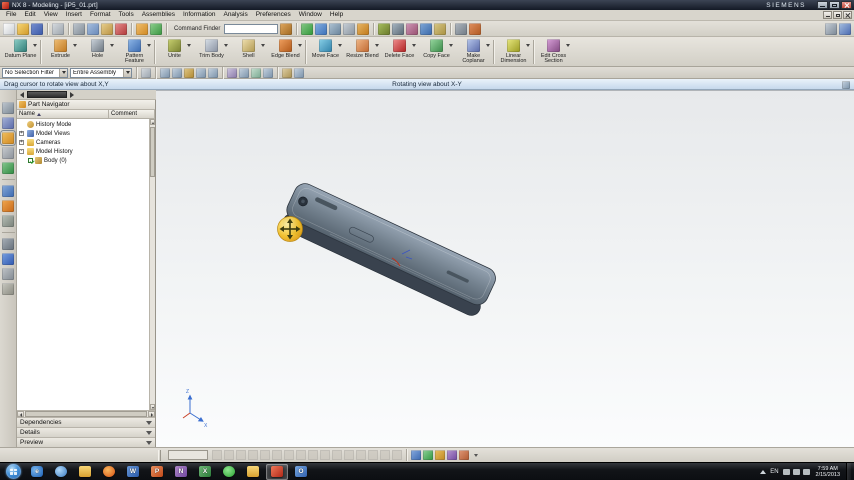  Describe the element at coordinates (273, 15) in the screenshot. I see `menu-preferences: Preferences` at that location.